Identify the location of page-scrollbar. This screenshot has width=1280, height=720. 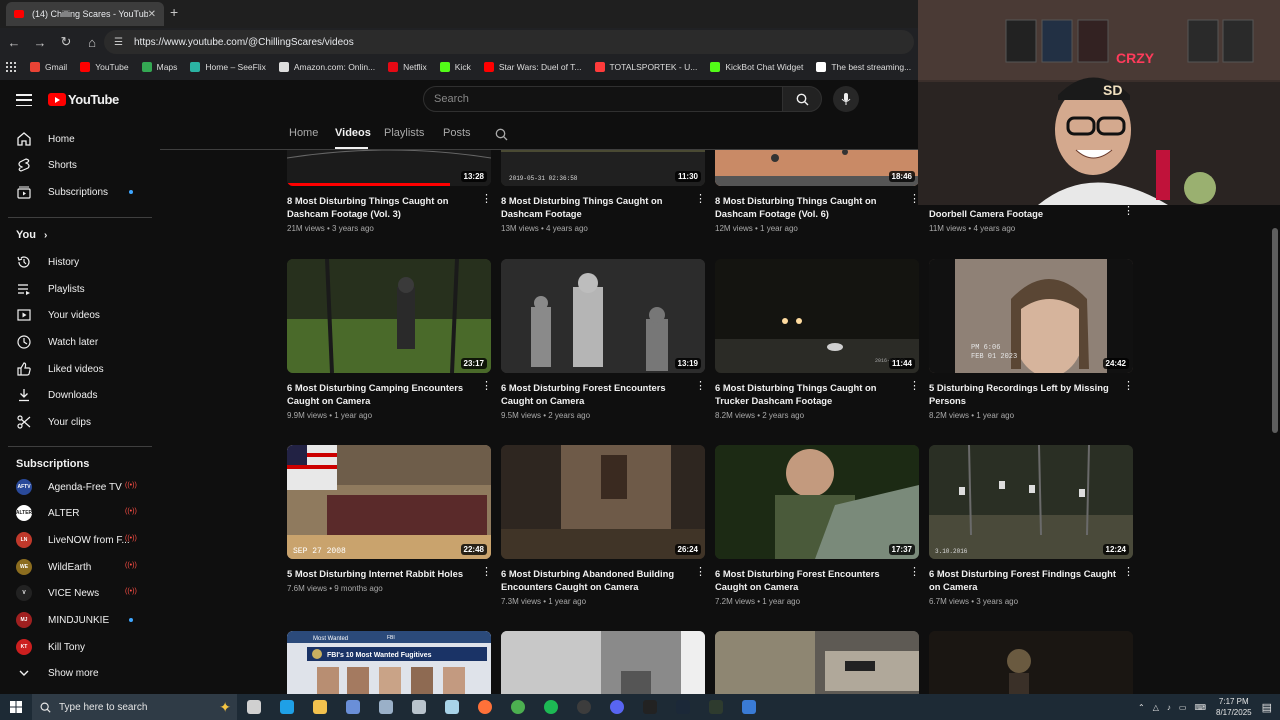
(1275, 407).